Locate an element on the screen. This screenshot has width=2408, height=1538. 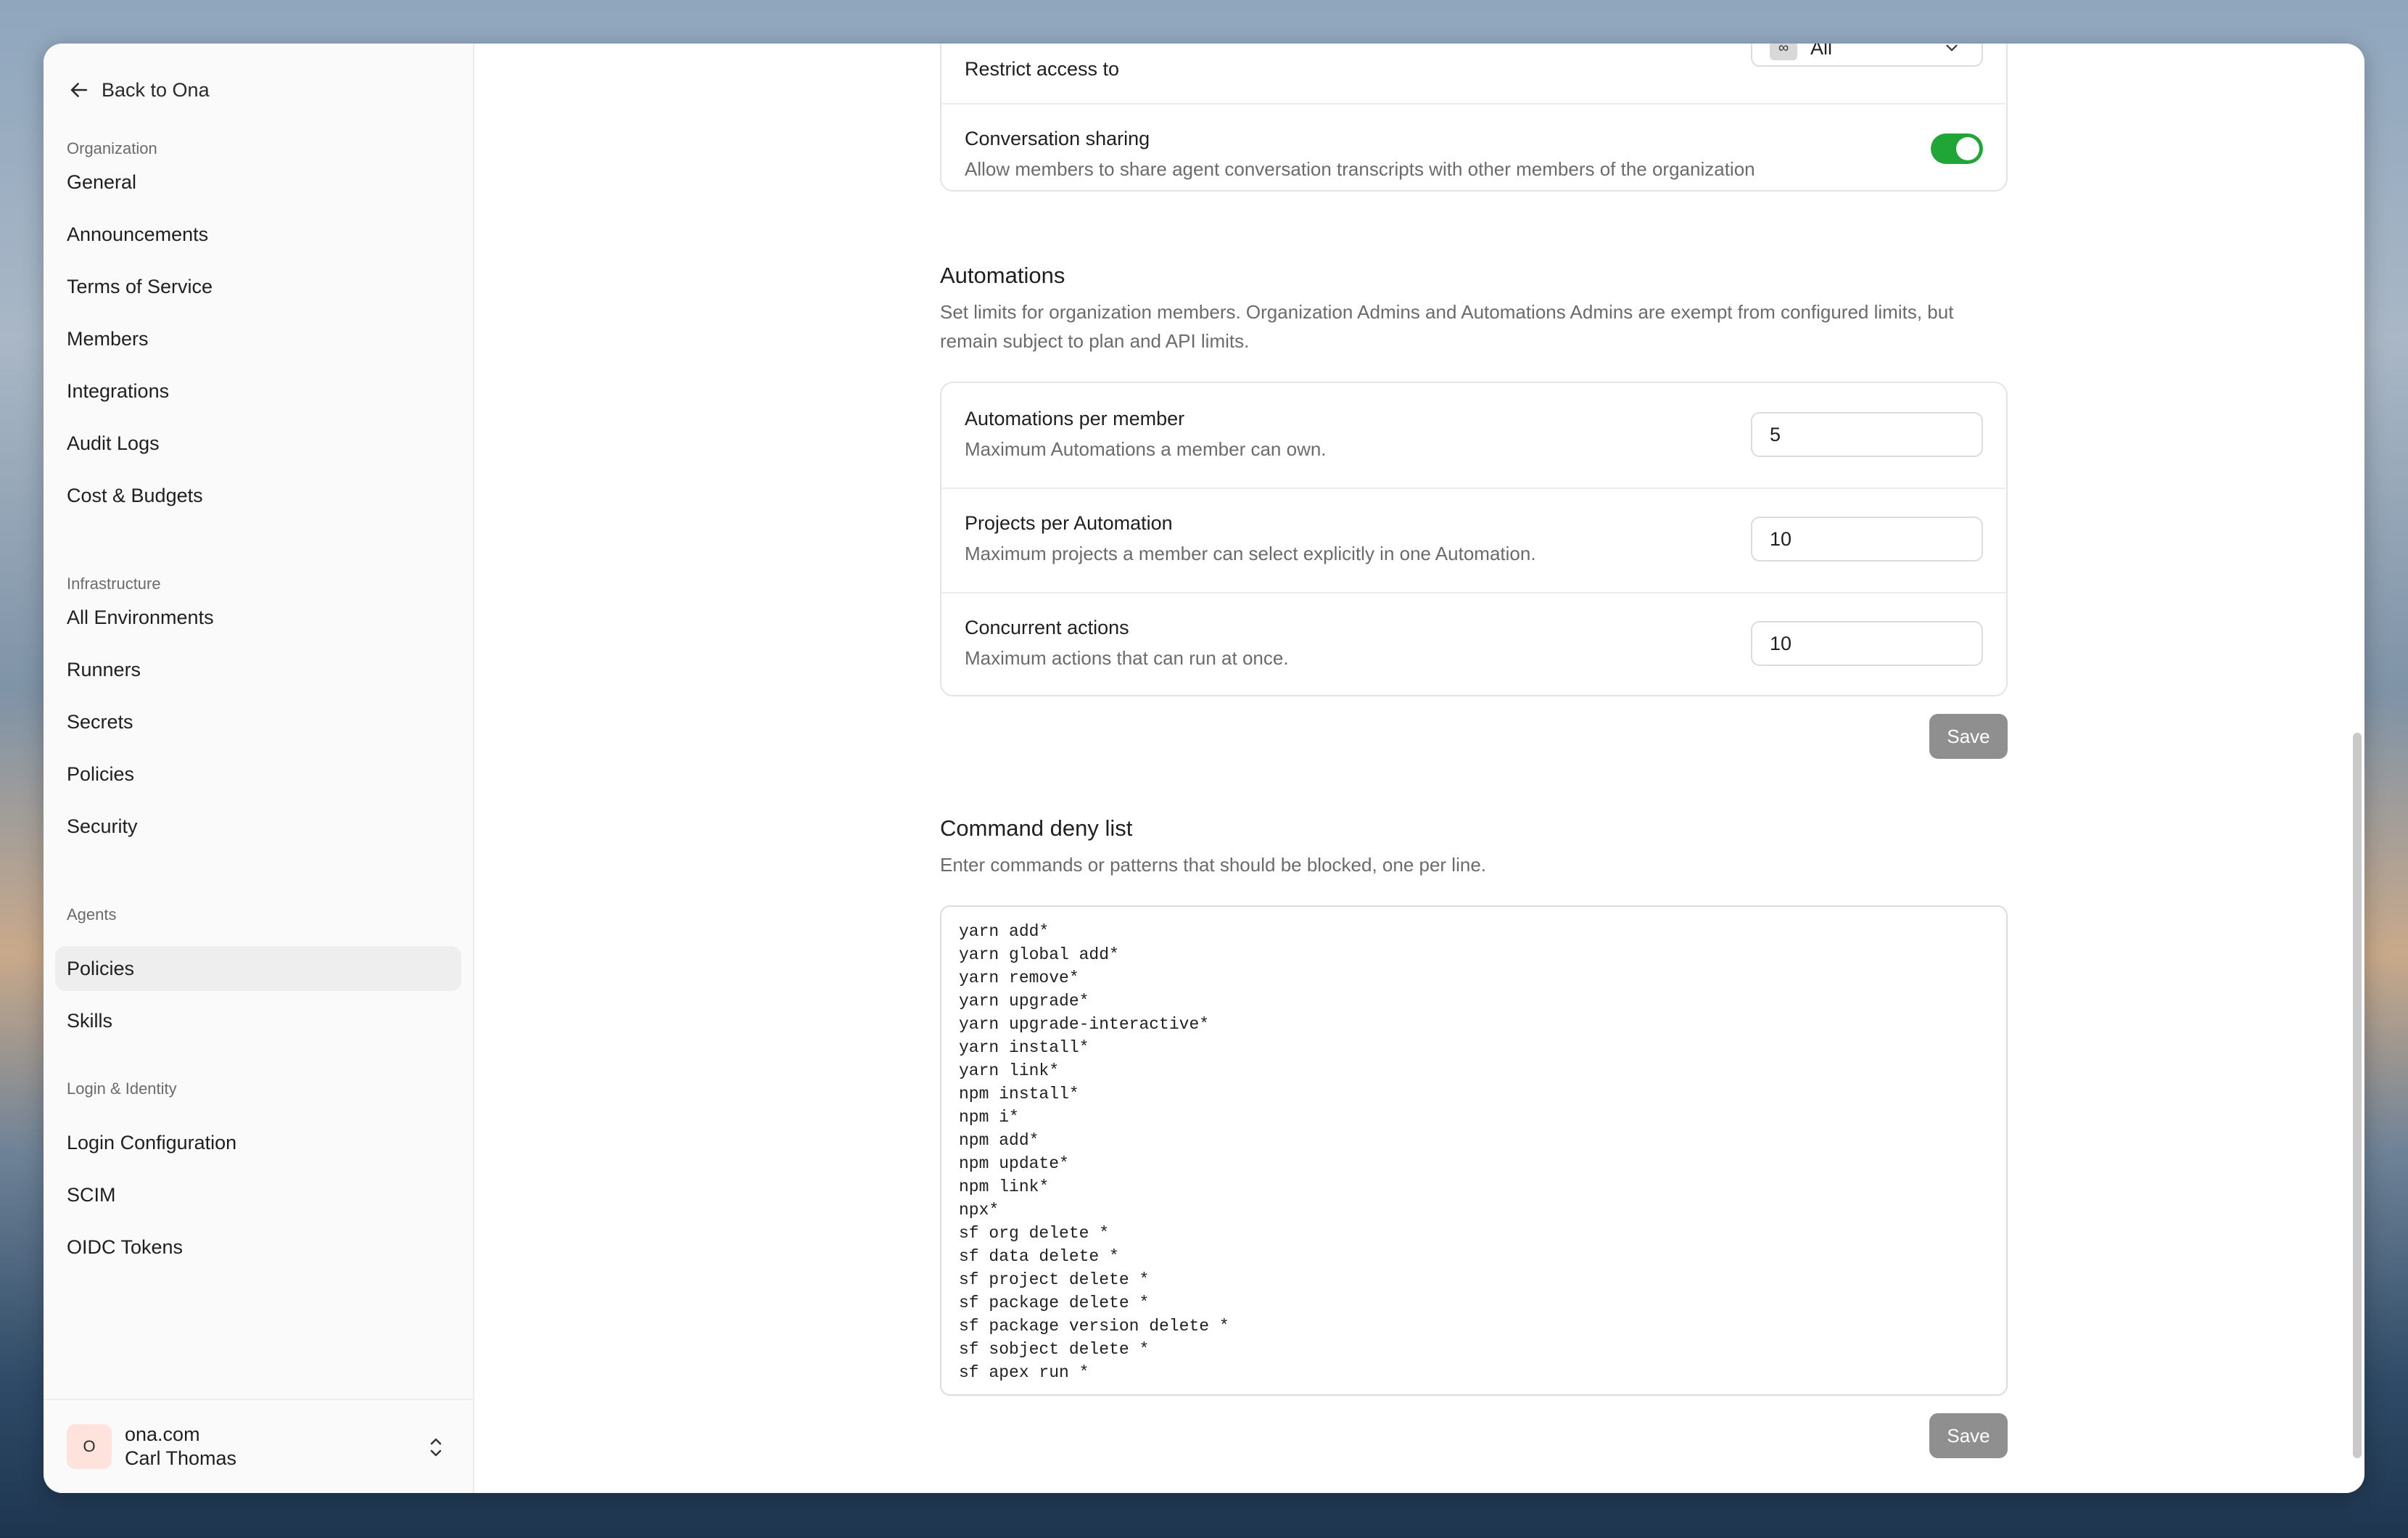
org-switcher: O ona.com Carl Thomas is located at coordinates (258, 1446).